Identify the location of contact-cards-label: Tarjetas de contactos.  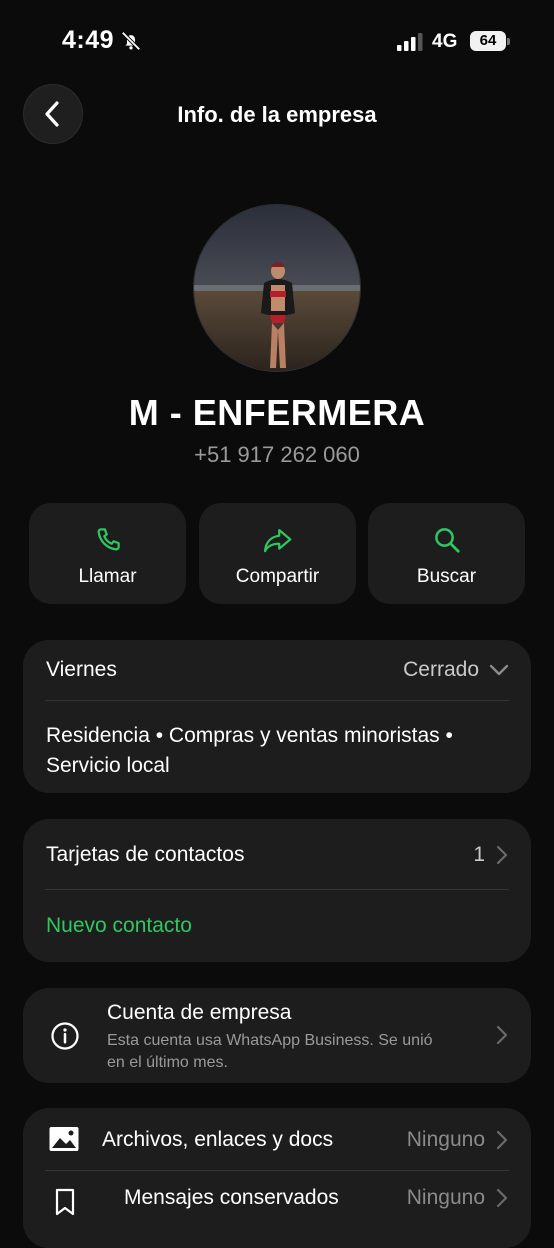
(145, 854).